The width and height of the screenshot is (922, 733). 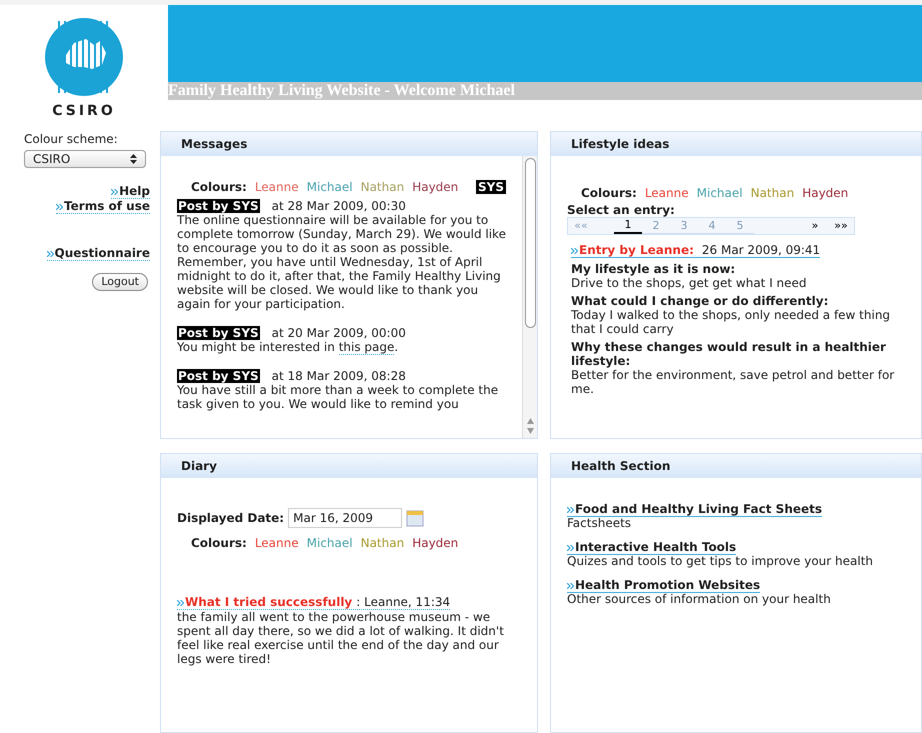 What do you see at coordinates (699, 599) in the screenshot?
I see `health-description: Other sources of information on your health` at bounding box center [699, 599].